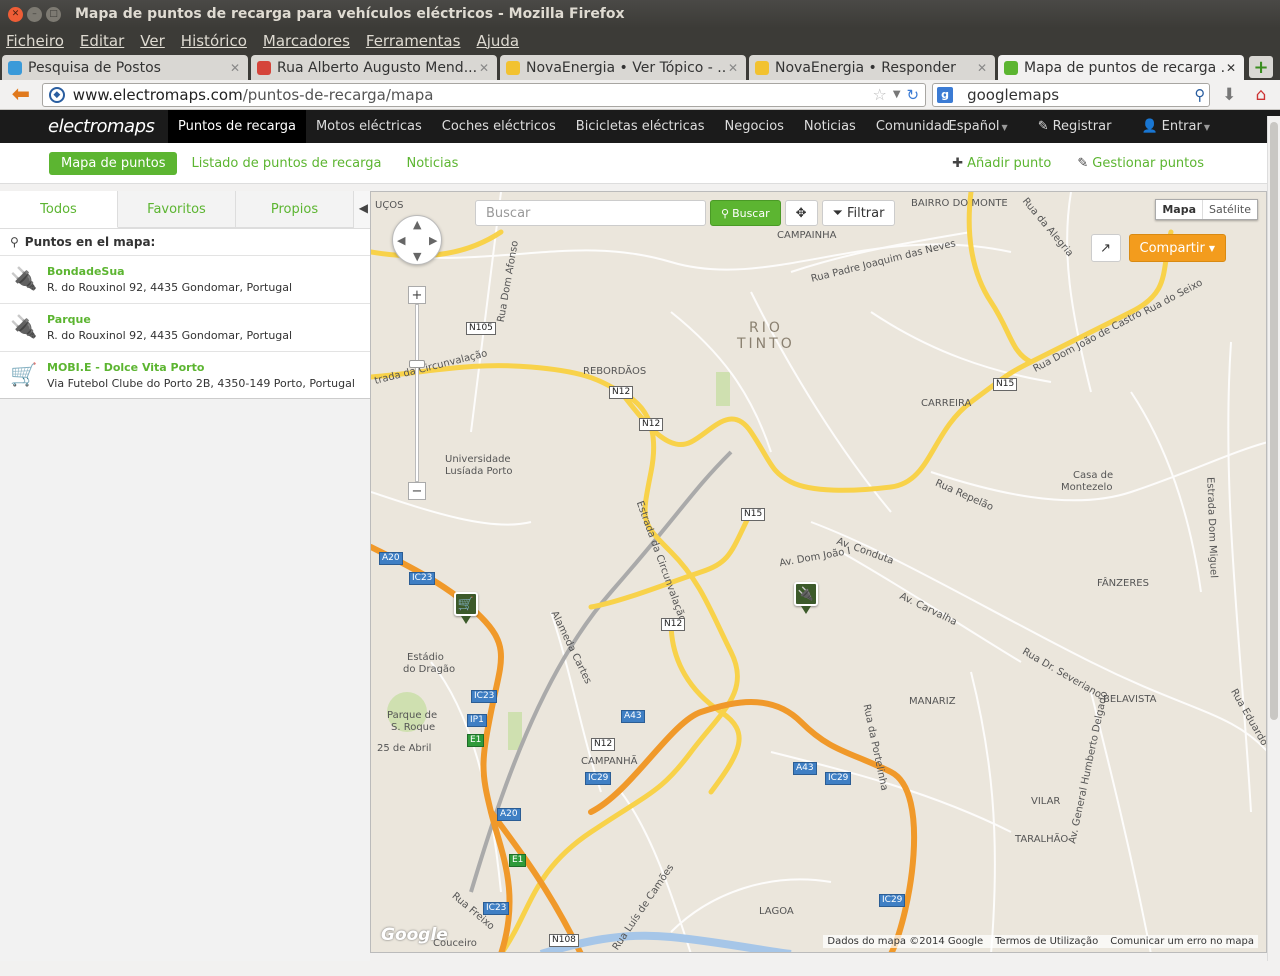 The image size is (1280, 976). Describe the element at coordinates (830, 126) in the screenshot. I see `nav-noticias: Noticias` at that location.